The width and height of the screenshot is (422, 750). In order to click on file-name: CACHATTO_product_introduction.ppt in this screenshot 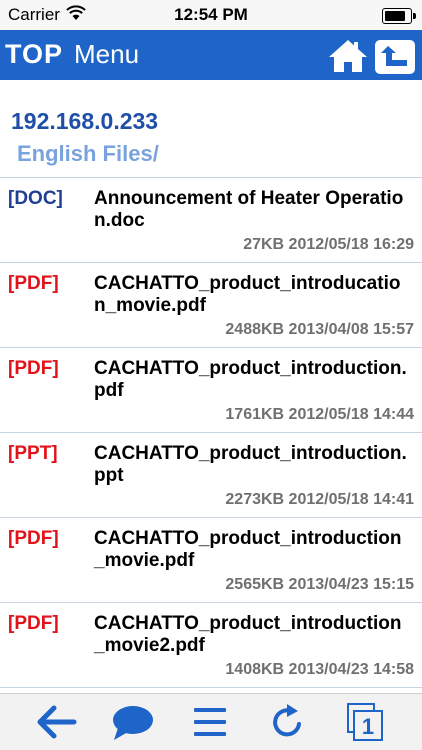, I will do `click(250, 464)`.